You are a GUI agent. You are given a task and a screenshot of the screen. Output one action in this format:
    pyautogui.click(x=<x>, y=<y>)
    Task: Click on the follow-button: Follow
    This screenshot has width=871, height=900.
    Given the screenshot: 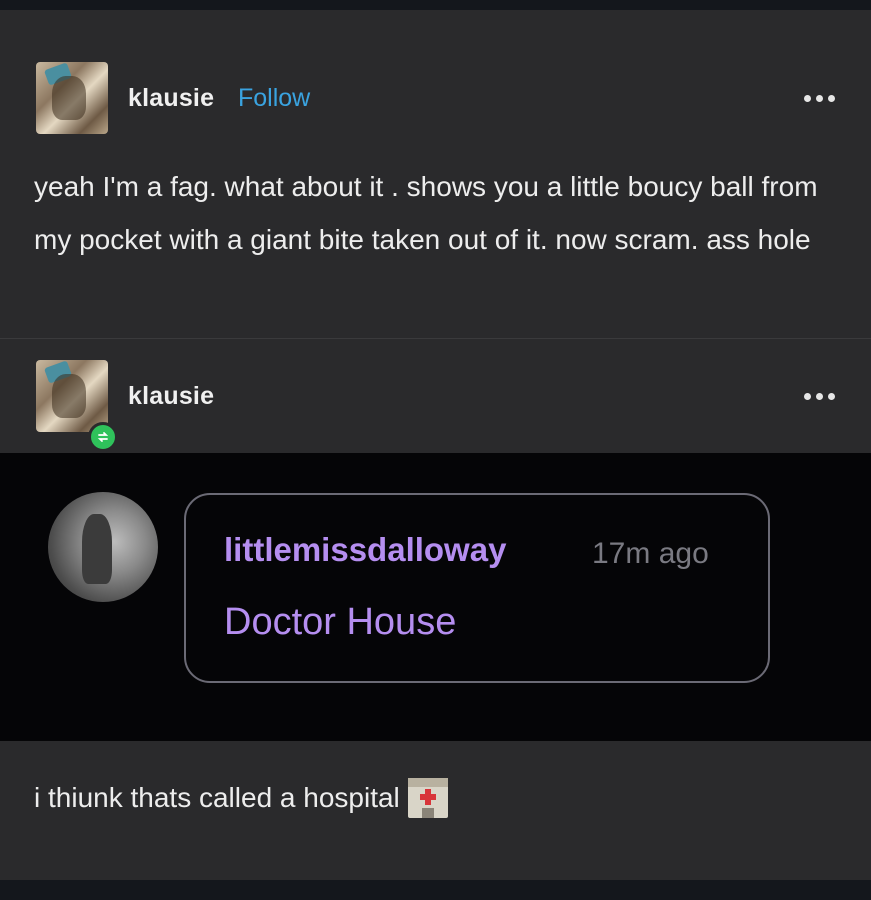 What is the action you would take?
    pyautogui.click(x=274, y=98)
    